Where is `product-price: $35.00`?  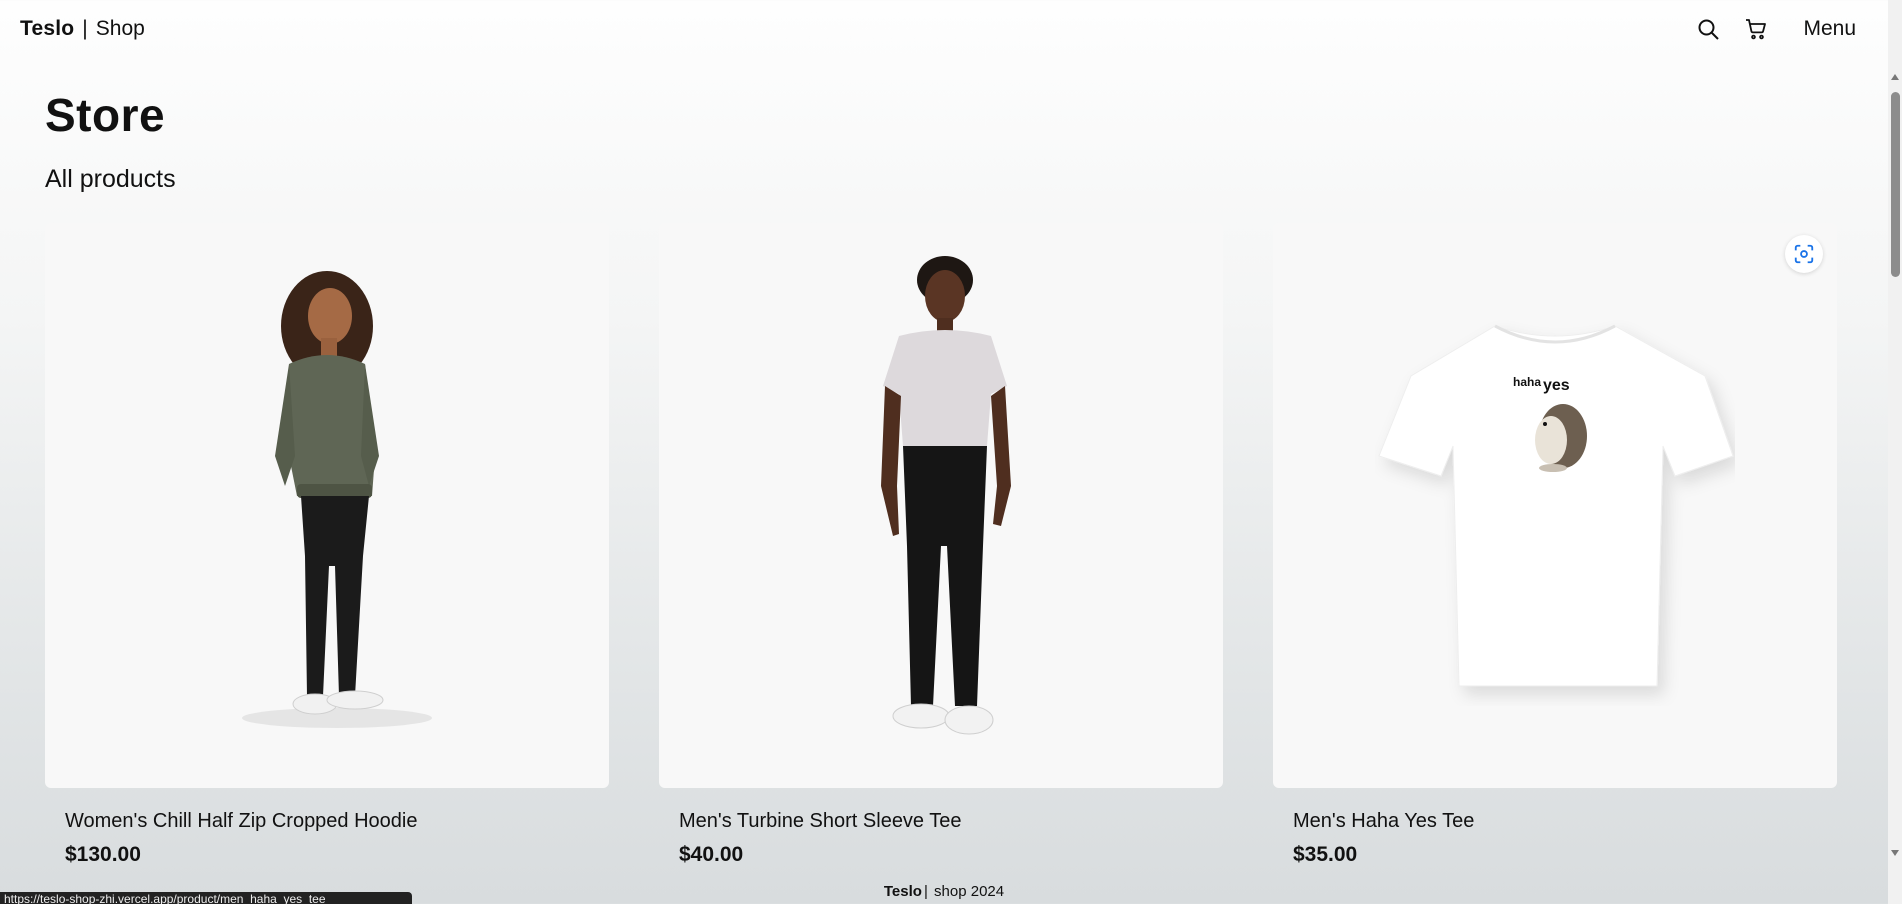 product-price: $35.00 is located at coordinates (1325, 854).